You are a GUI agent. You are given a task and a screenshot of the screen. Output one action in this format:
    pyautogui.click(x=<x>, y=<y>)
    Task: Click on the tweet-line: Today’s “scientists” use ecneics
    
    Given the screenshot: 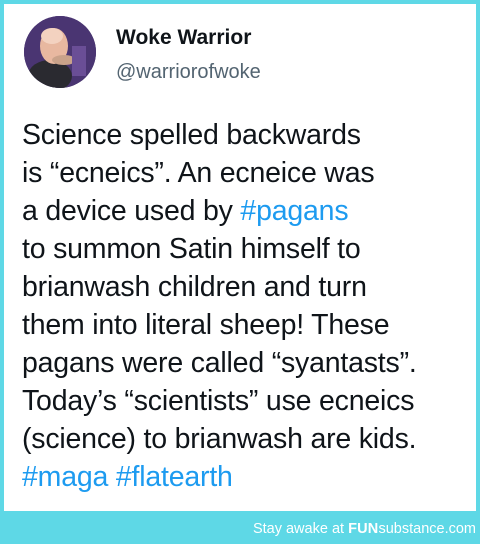 What is the action you would take?
    pyautogui.click(x=218, y=401)
    